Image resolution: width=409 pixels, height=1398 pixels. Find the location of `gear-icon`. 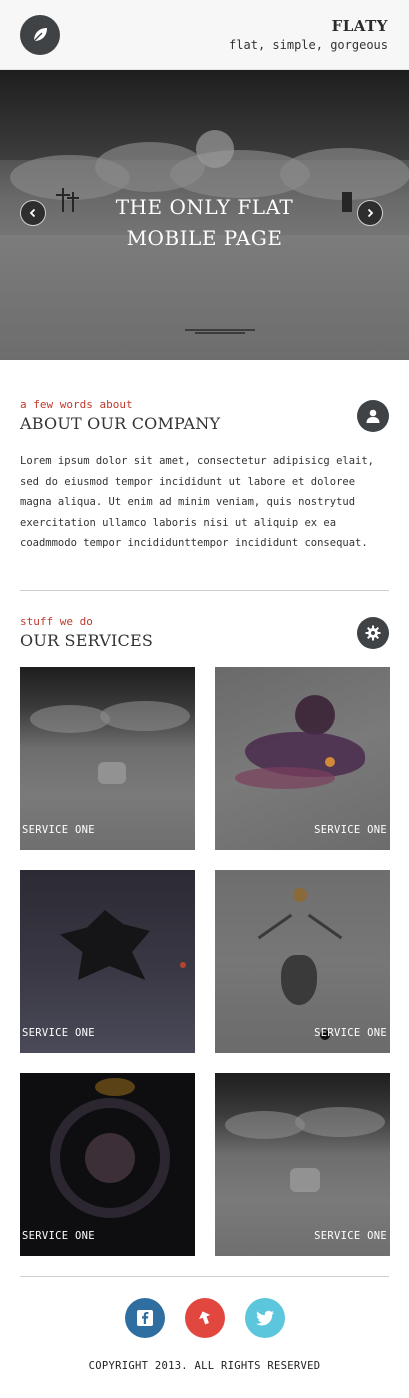

gear-icon is located at coordinates (373, 633).